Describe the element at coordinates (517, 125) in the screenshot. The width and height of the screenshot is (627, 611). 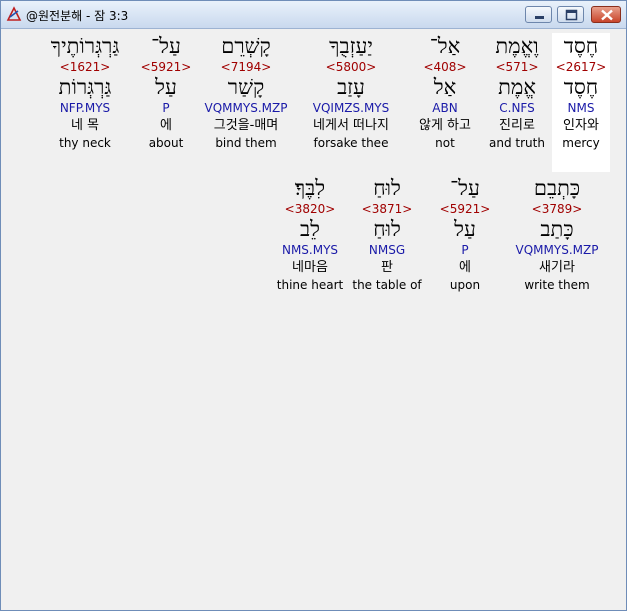
I see `korean-gloss: 진리로` at that location.